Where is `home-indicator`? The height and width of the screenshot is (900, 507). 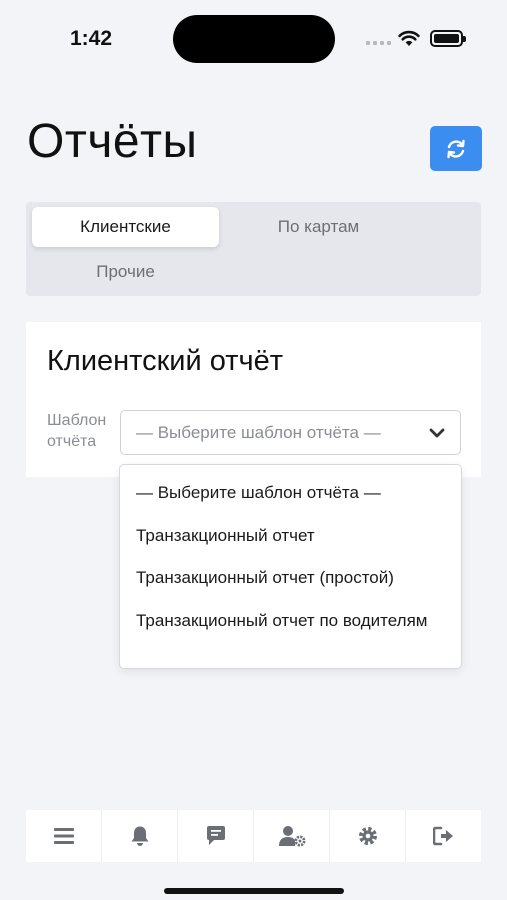
home-indicator is located at coordinates (254, 891).